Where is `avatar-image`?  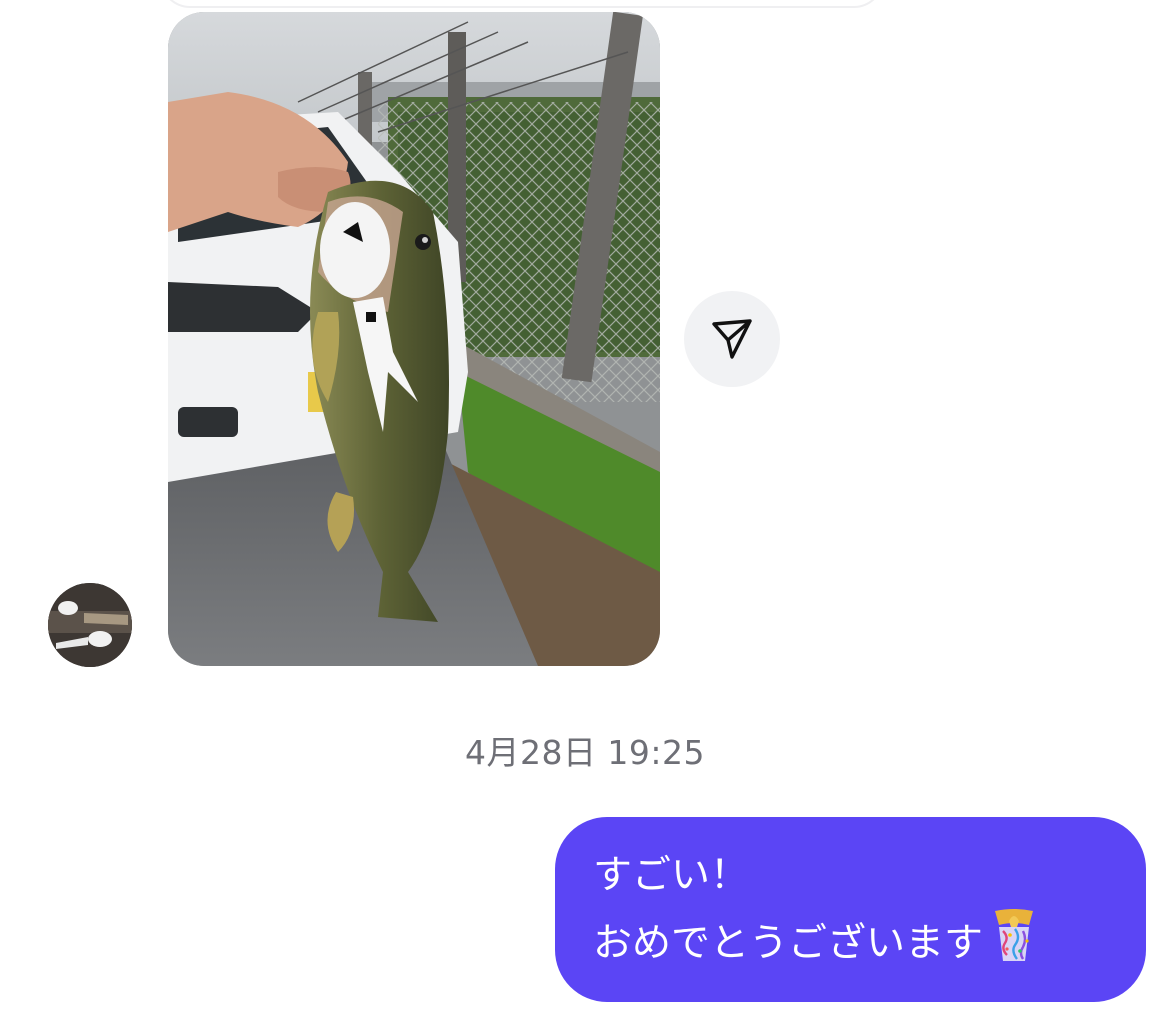
avatar-image is located at coordinates (90, 625).